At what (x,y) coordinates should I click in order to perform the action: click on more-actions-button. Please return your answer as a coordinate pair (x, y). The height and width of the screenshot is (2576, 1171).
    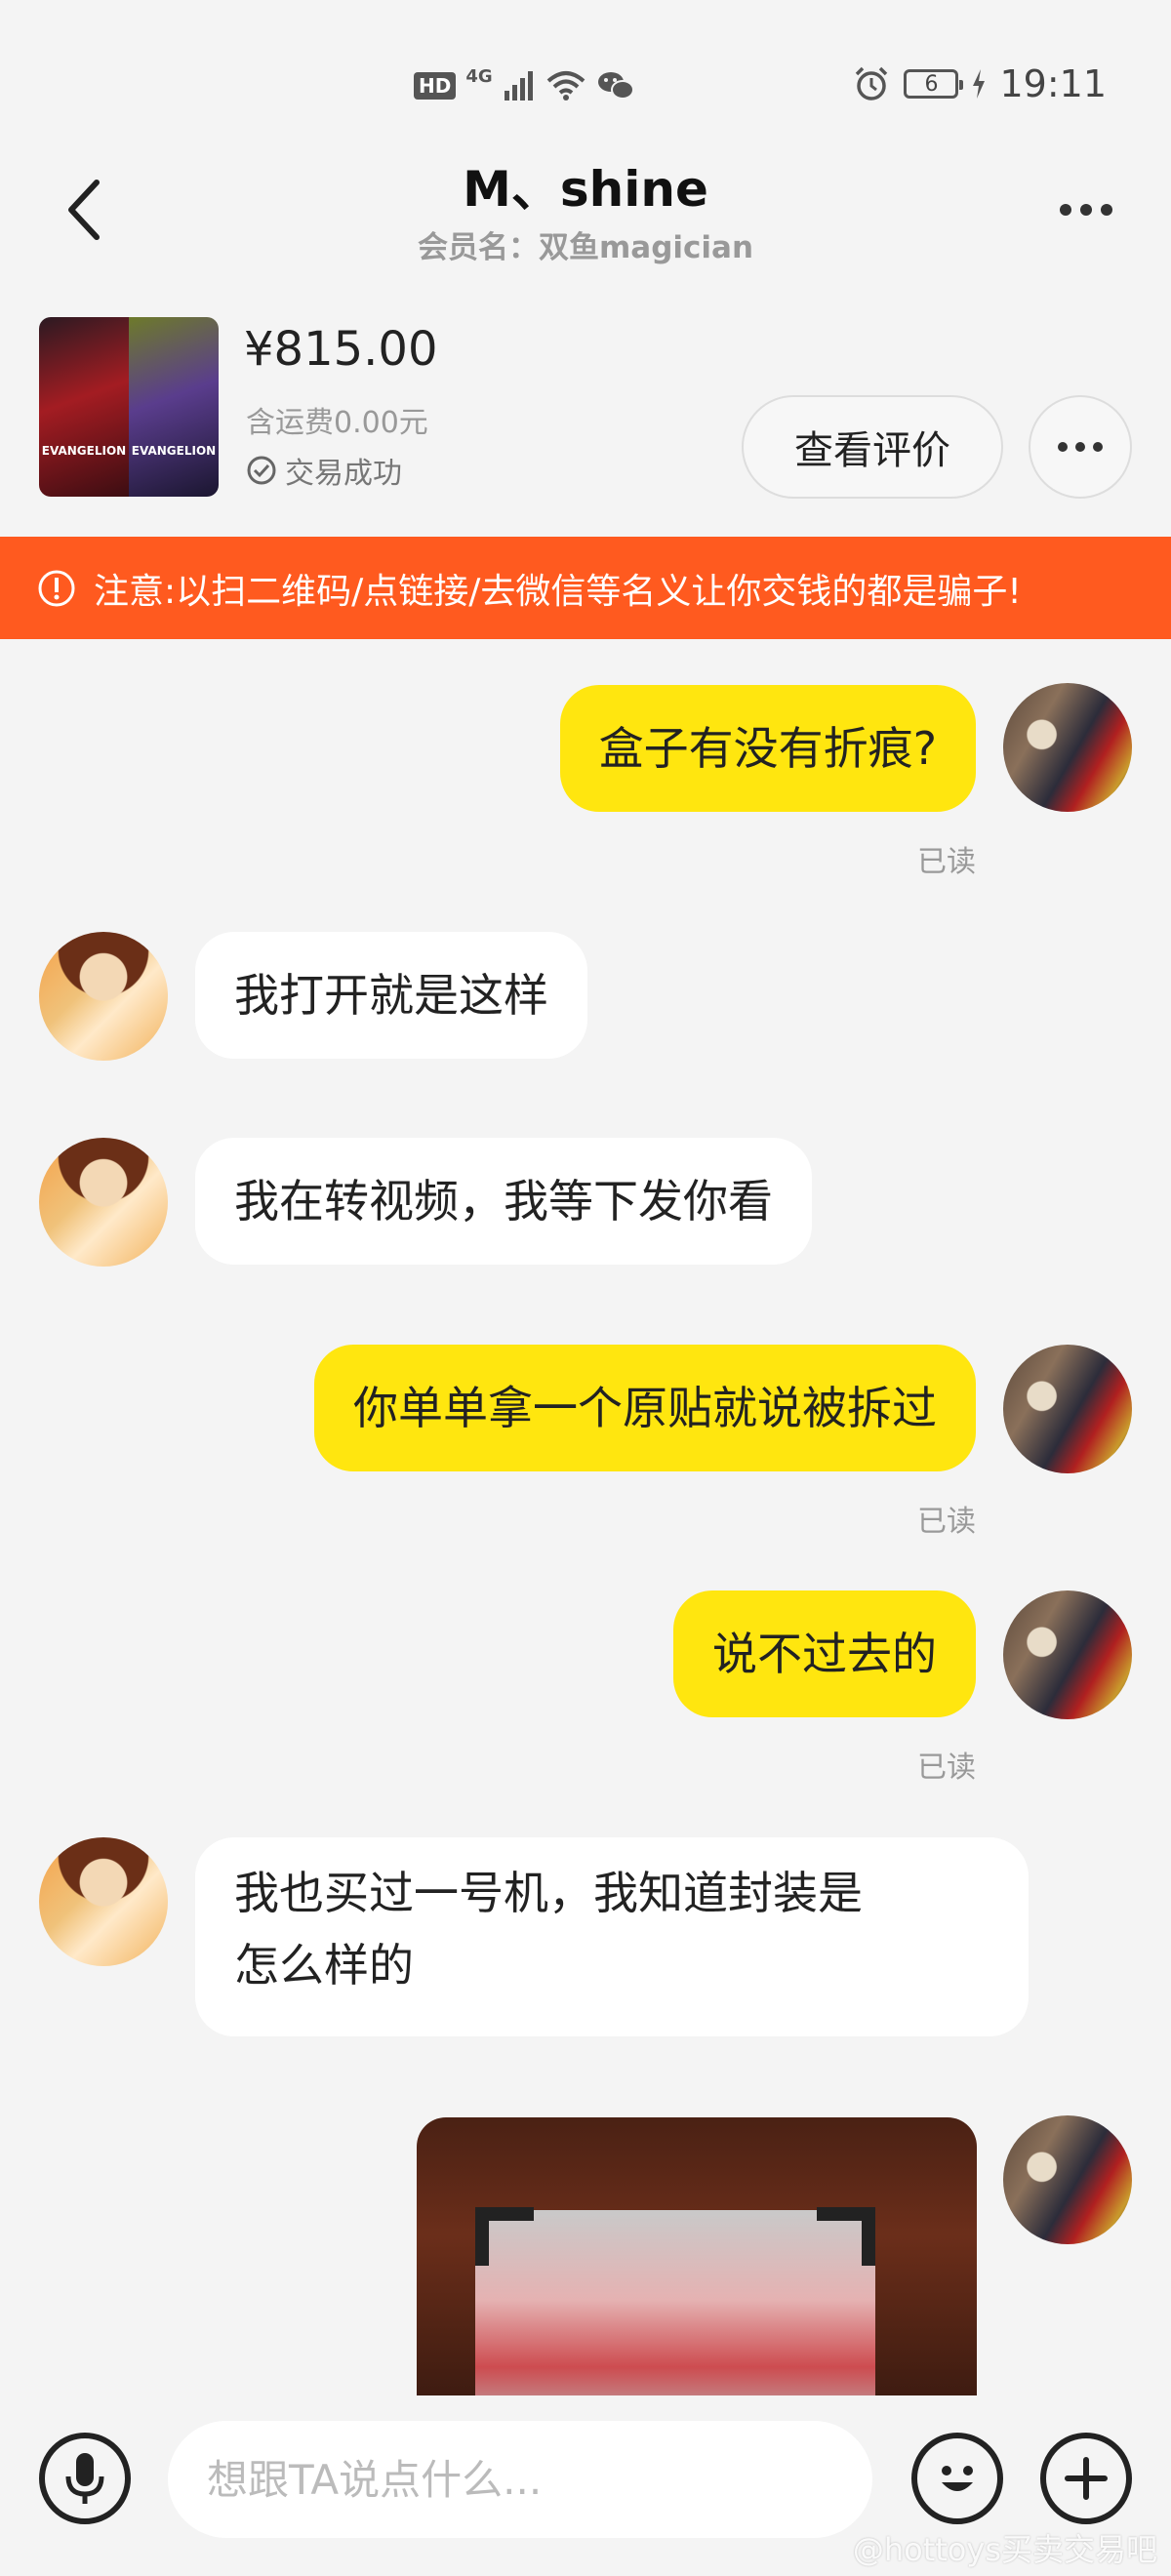
    Looking at the image, I should click on (1086, 2478).